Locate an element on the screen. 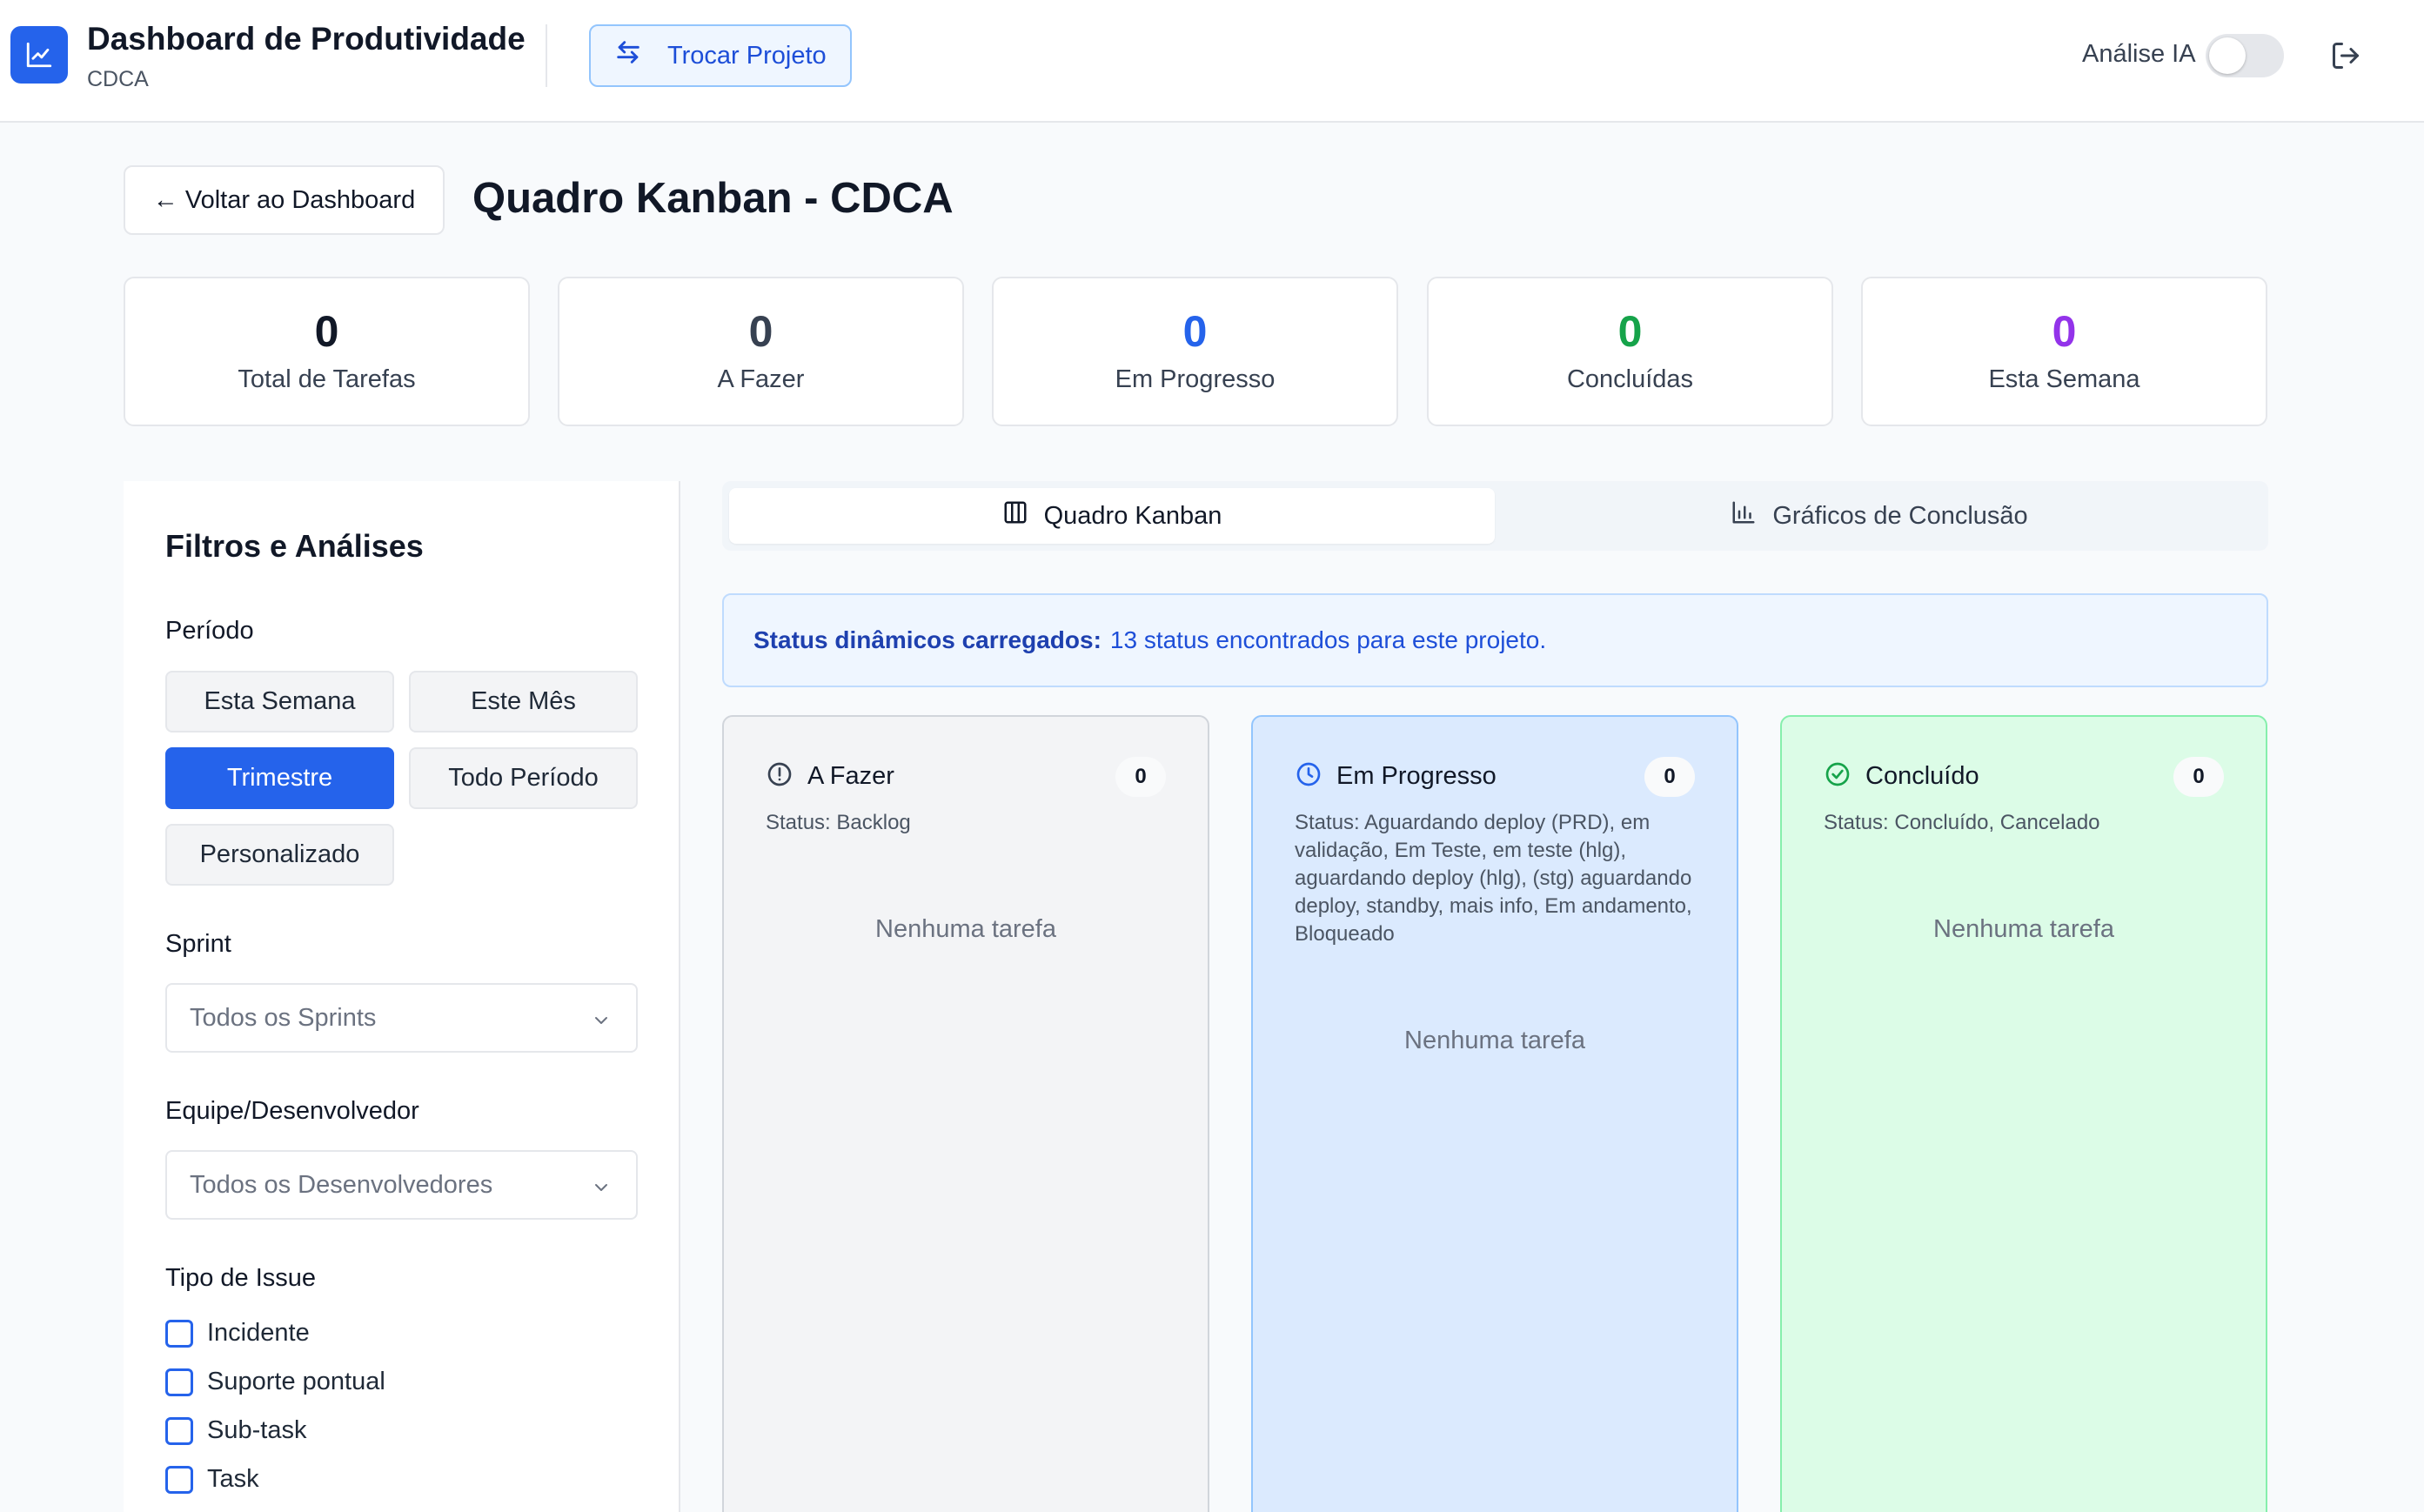 This screenshot has height=1512, width=2424. checkbox-label: Incidente is located at coordinates (259, 1333).